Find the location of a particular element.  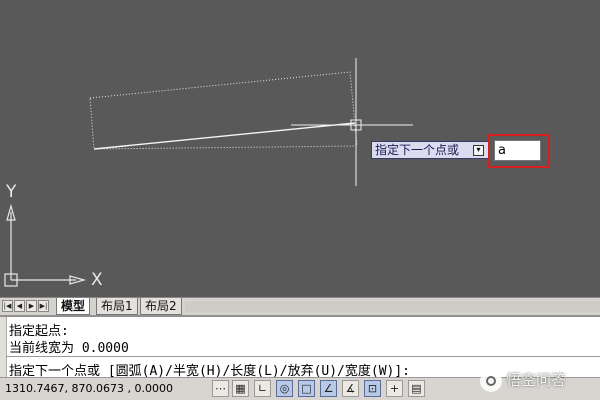

tab-layout1: 布局1 is located at coordinates (117, 306).